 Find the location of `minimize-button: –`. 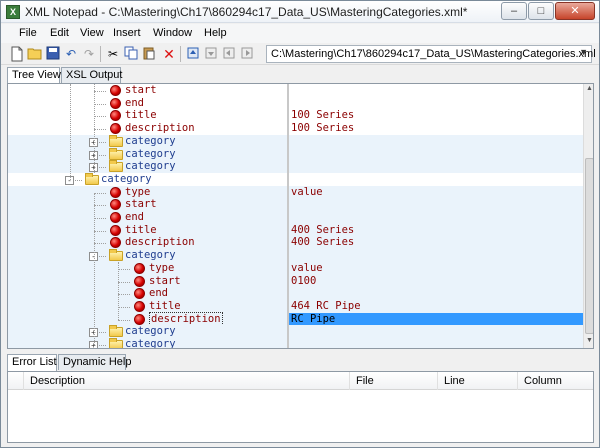

minimize-button: – is located at coordinates (514, 11).